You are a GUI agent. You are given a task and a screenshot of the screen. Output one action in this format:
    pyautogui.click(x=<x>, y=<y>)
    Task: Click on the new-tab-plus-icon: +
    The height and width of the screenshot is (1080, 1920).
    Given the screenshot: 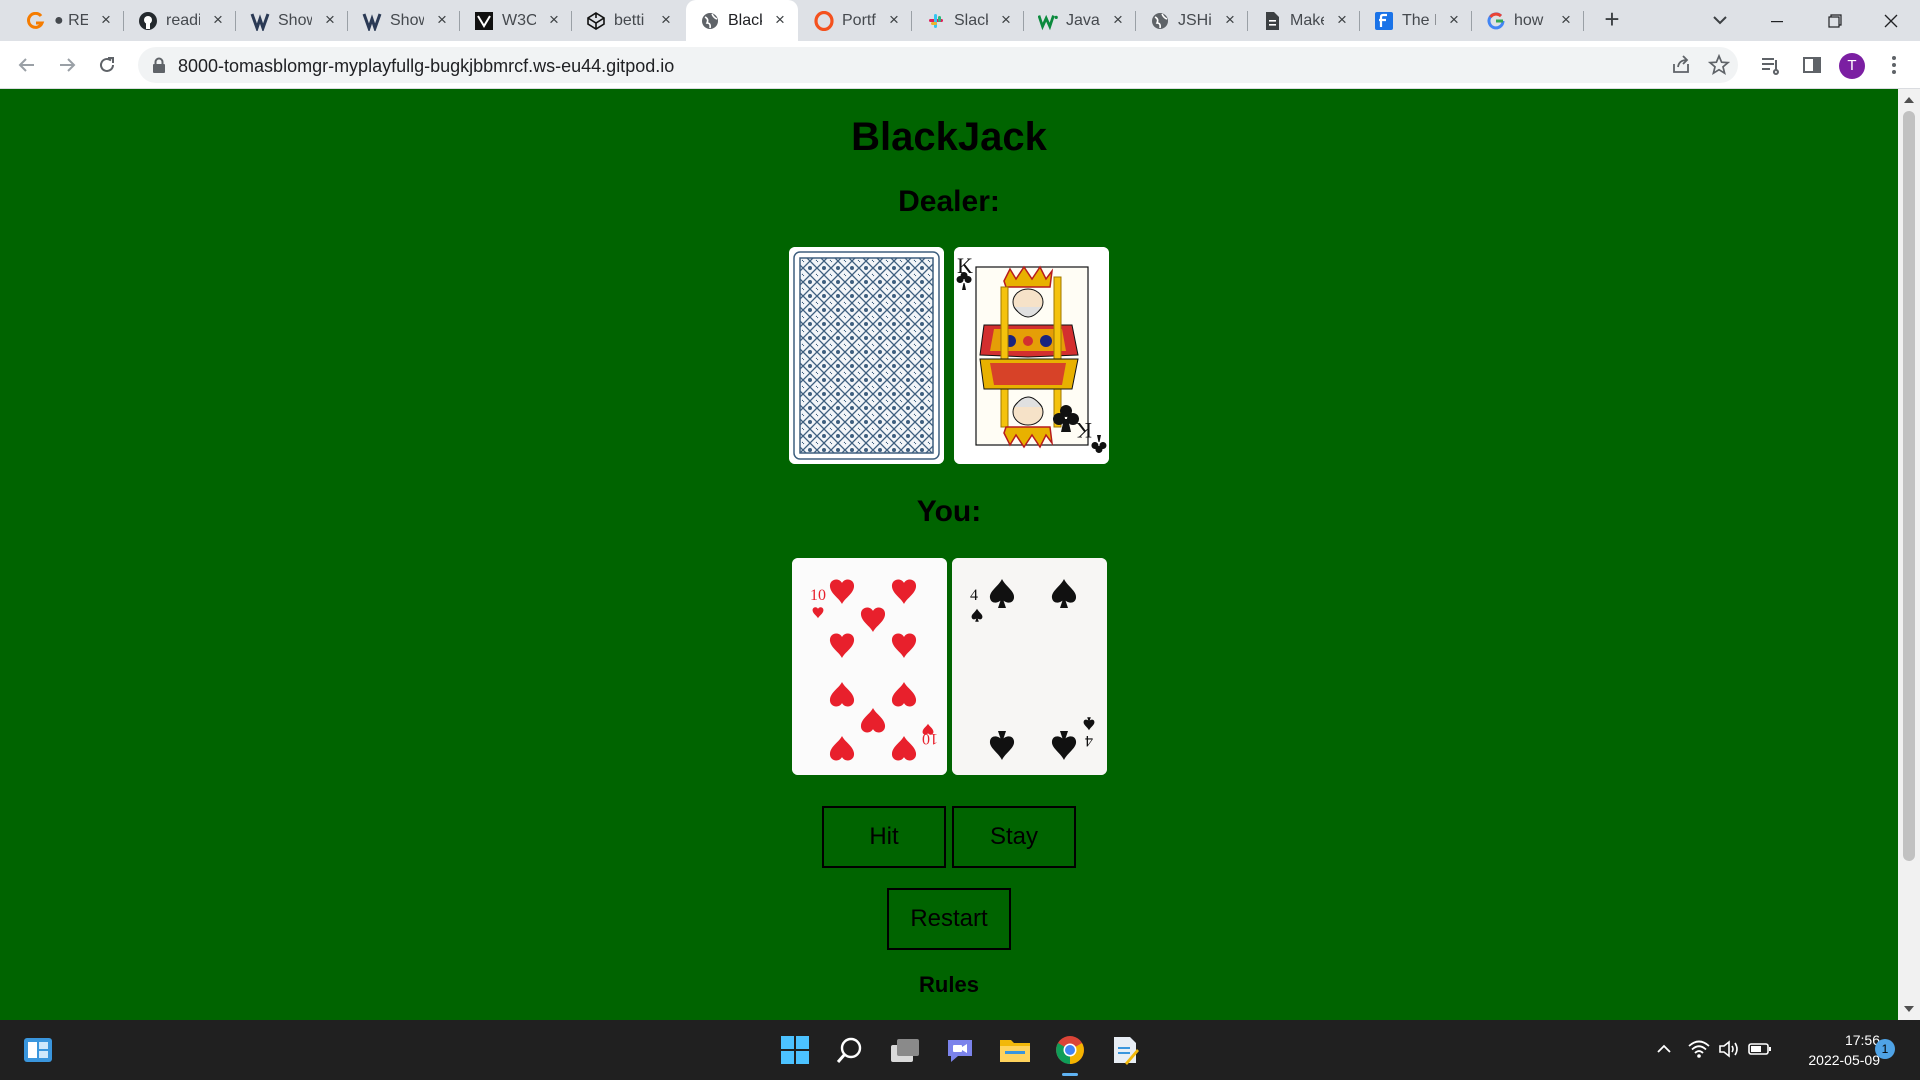 What is the action you would take?
    pyautogui.click(x=1612, y=20)
    